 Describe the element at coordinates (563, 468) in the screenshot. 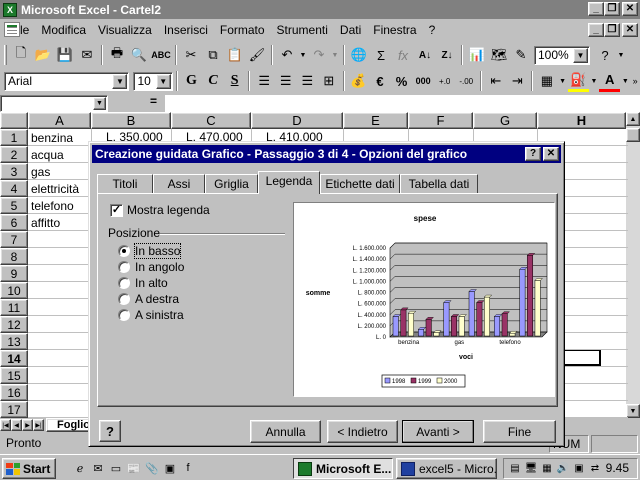

I see `tray-speaker-icon: 🔊` at that location.